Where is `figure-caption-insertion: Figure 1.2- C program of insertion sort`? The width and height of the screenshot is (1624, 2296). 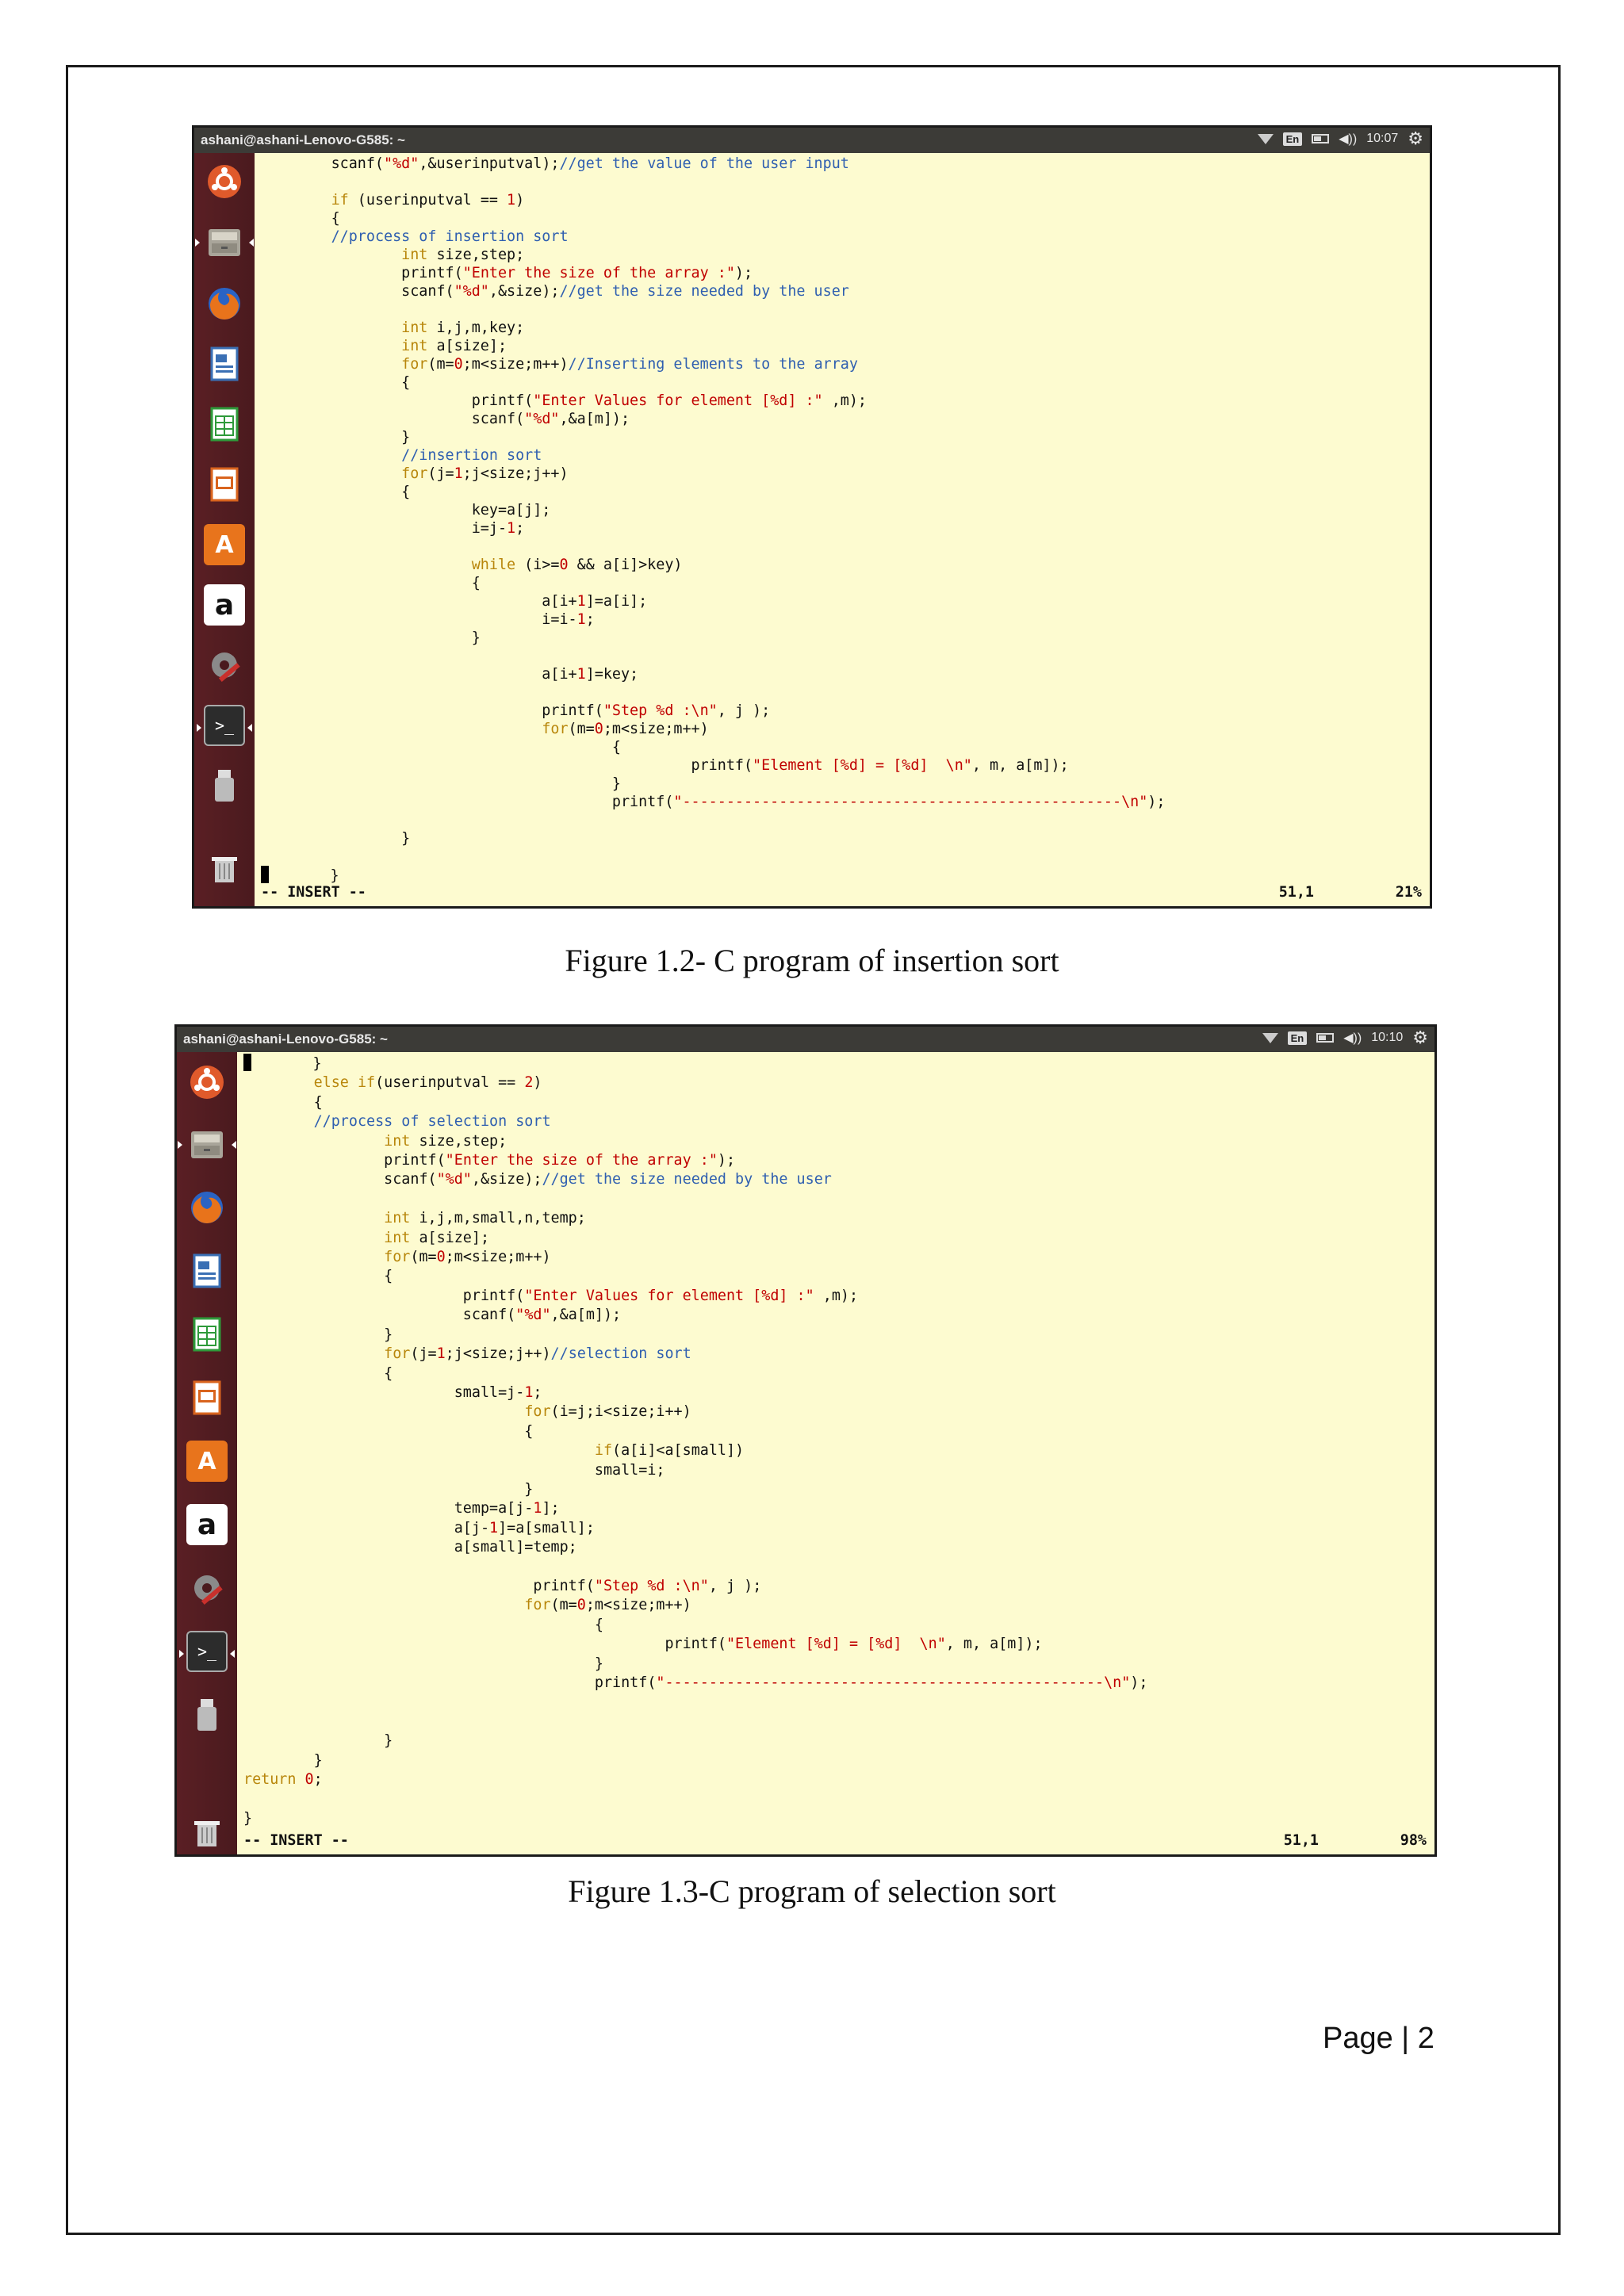
figure-caption-insertion: Figure 1.2- C program of insertion sort is located at coordinates (812, 961).